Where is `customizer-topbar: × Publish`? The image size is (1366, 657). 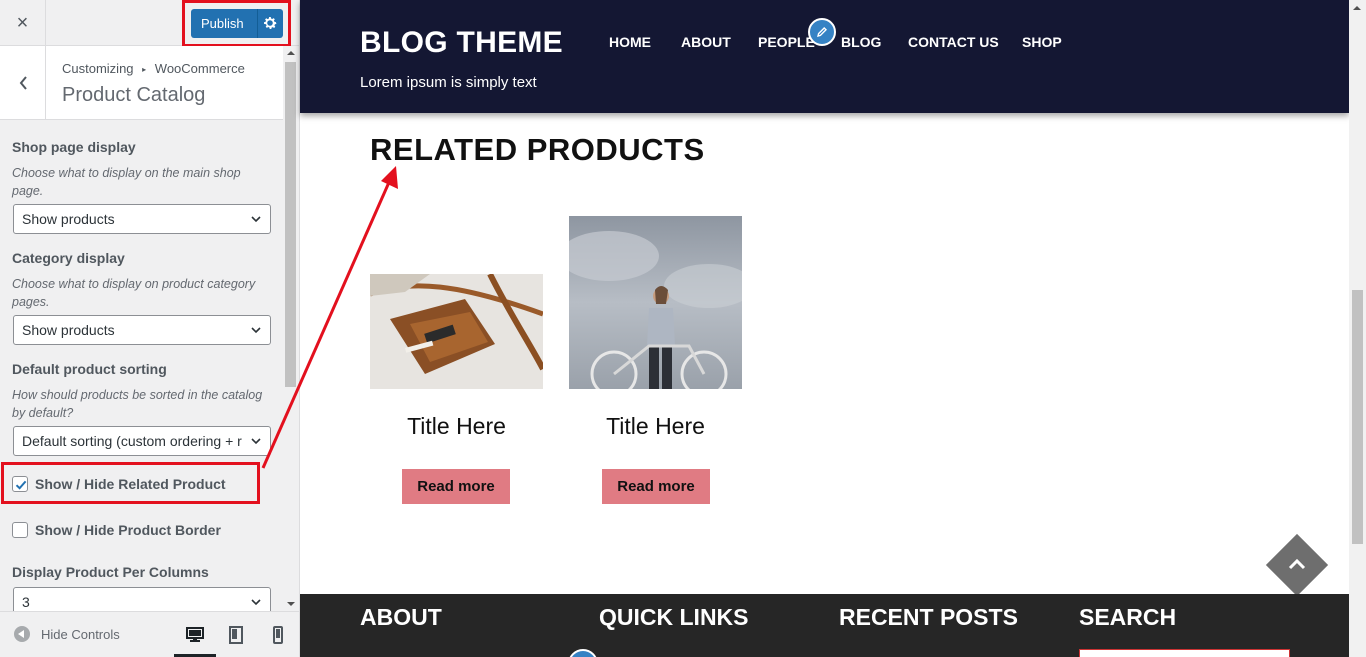 customizer-topbar: × Publish is located at coordinates (149, 23).